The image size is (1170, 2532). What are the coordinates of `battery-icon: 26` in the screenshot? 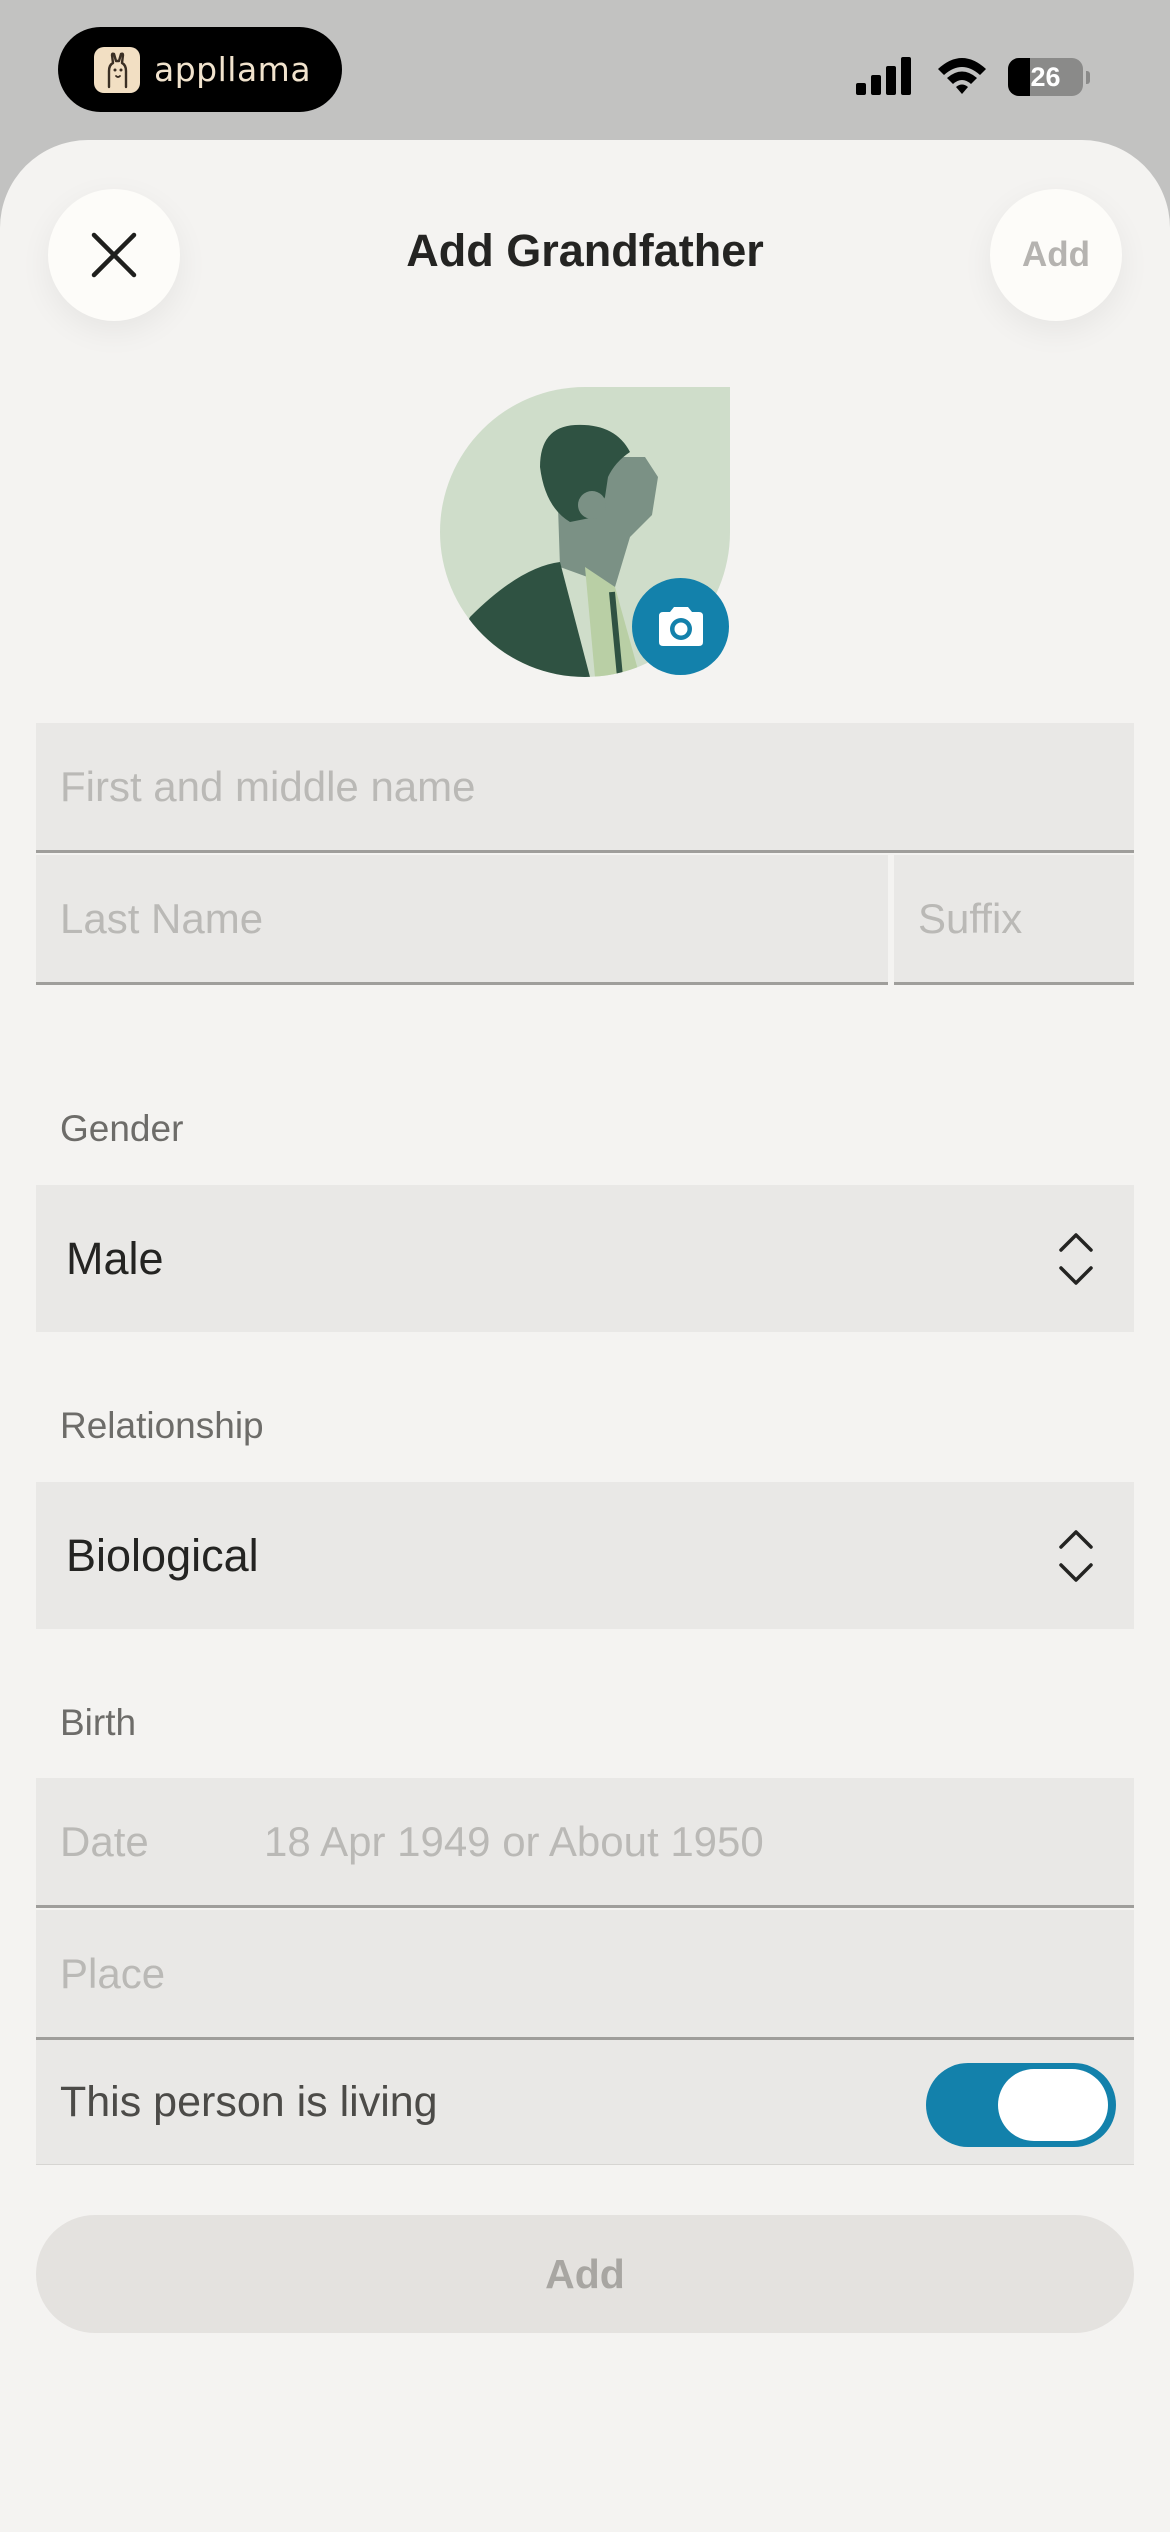 It's located at (1049, 77).